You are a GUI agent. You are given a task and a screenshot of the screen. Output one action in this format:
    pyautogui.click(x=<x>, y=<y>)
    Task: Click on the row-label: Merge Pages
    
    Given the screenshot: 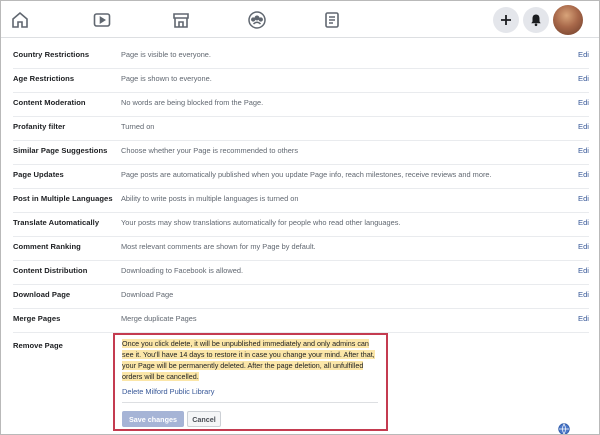 What is the action you would take?
    pyautogui.click(x=37, y=318)
    